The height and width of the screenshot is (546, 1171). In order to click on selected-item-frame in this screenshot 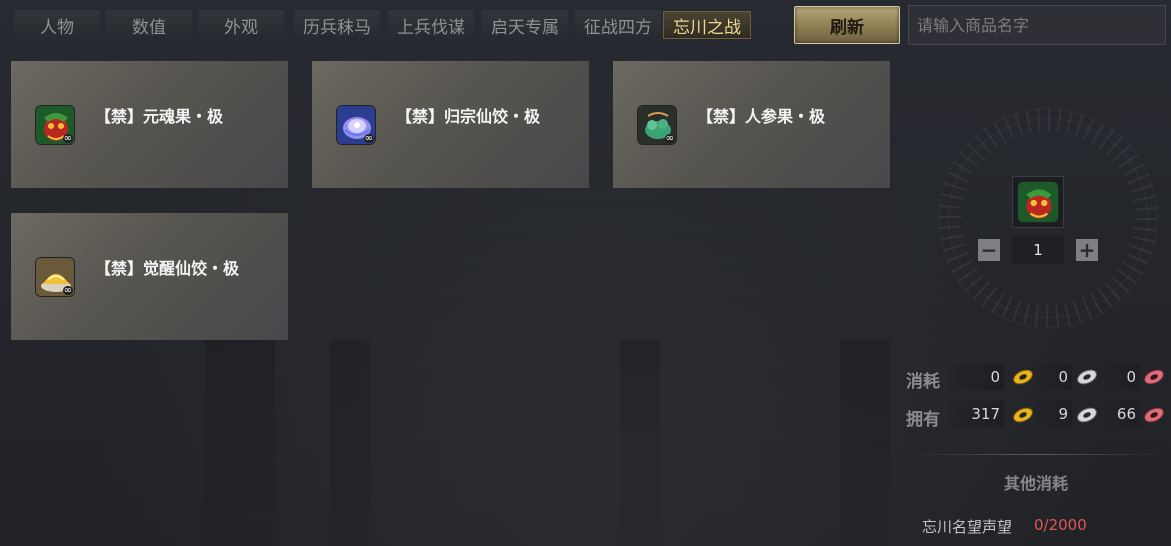, I will do `click(1038, 202)`.